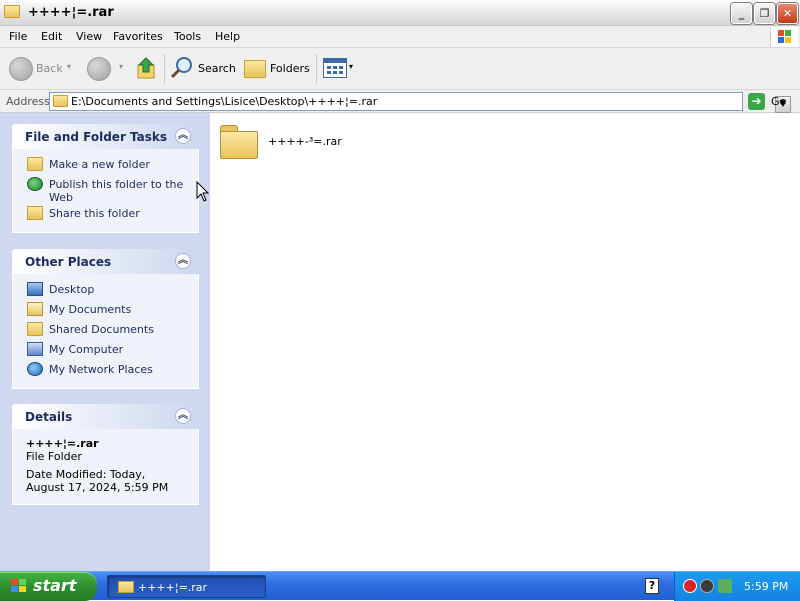 Image resolution: width=800 pixels, height=601 pixels. What do you see at coordinates (239, 145) in the screenshot?
I see `folder-body` at bounding box center [239, 145].